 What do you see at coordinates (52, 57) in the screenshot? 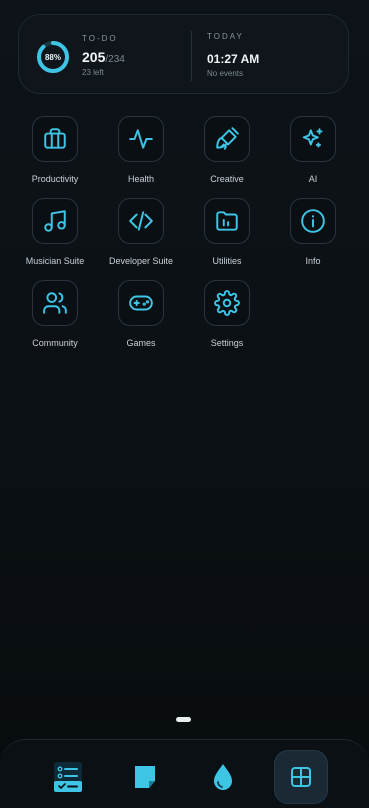
I see `progress-label: 88%` at bounding box center [52, 57].